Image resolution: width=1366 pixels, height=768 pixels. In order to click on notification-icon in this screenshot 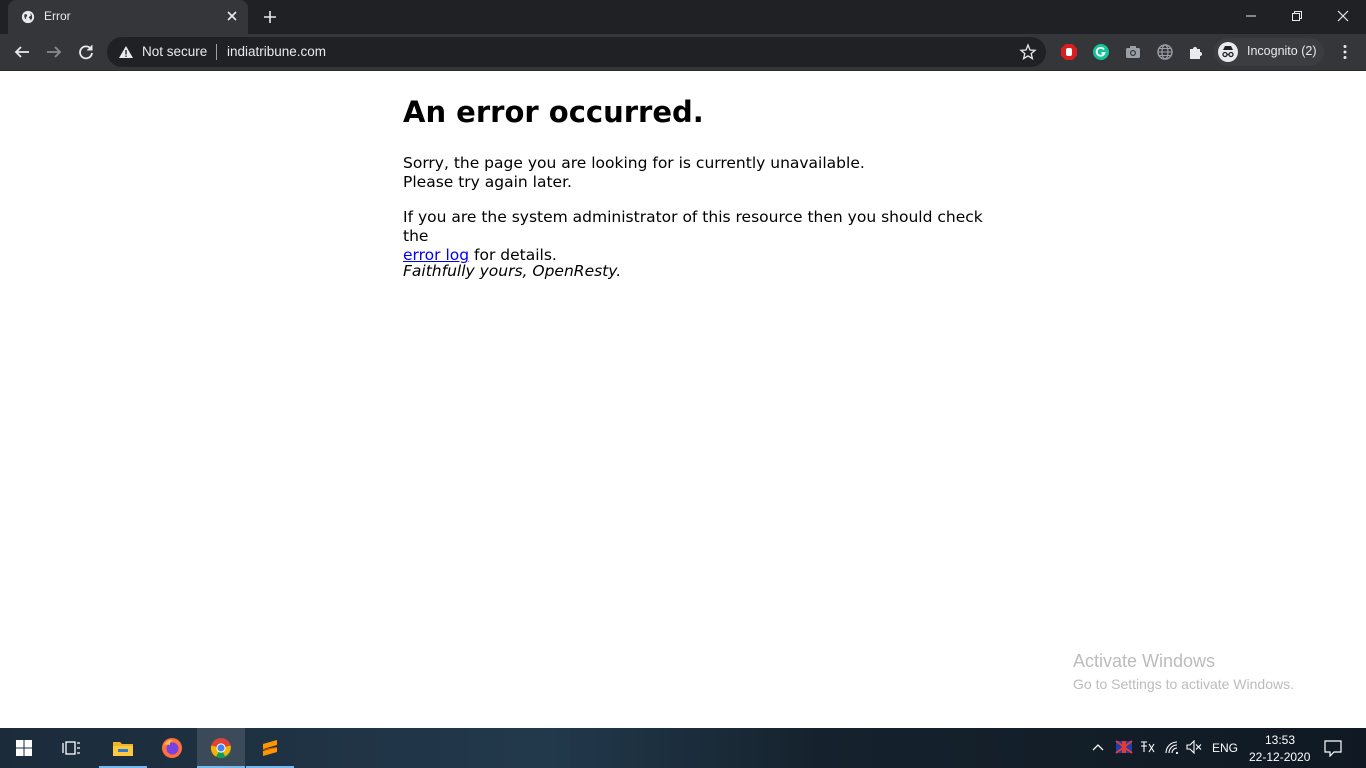, I will do `click(1333, 748)`.